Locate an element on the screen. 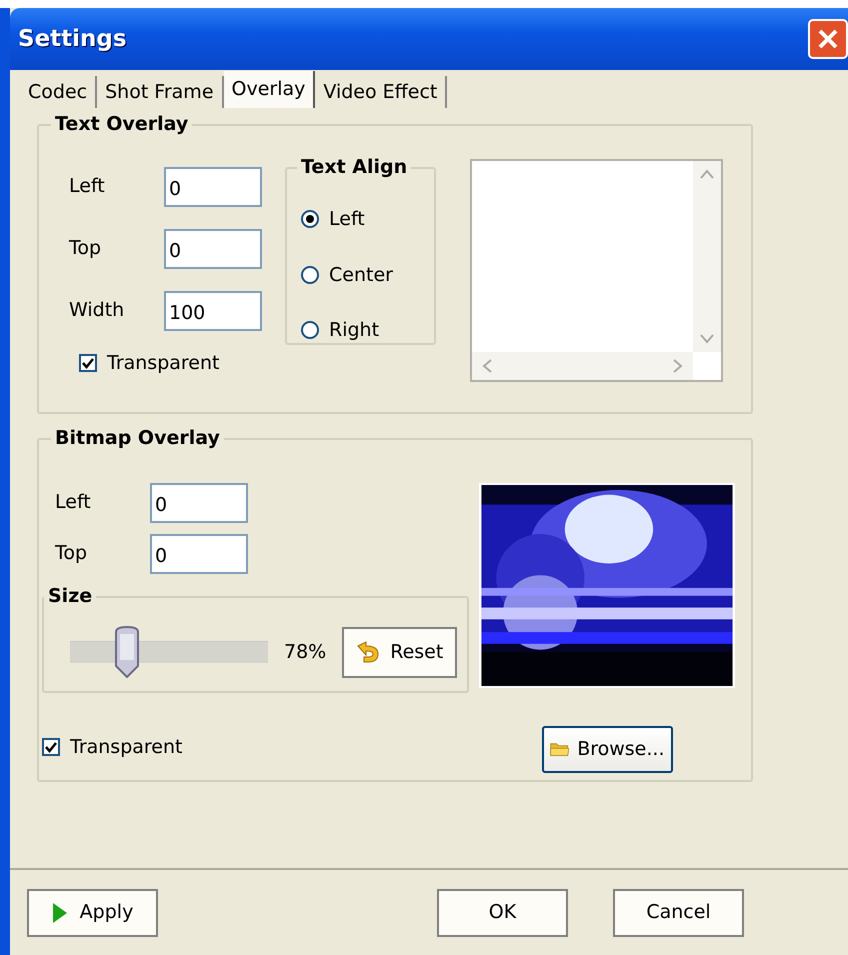 The height and width of the screenshot is (955, 848). play-icon is located at coordinates (60, 913).